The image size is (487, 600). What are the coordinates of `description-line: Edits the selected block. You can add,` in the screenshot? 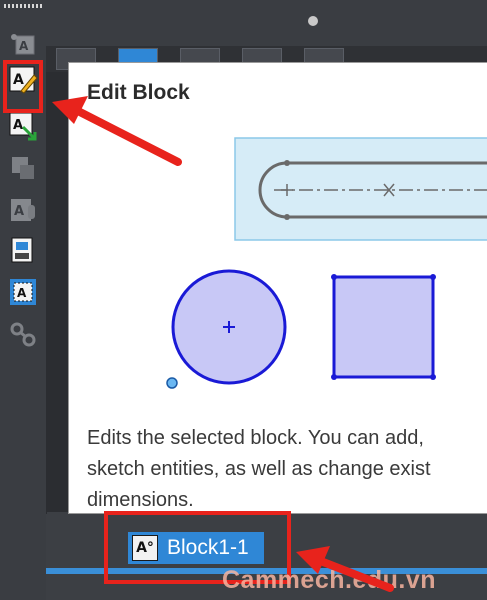 It's located at (255, 438).